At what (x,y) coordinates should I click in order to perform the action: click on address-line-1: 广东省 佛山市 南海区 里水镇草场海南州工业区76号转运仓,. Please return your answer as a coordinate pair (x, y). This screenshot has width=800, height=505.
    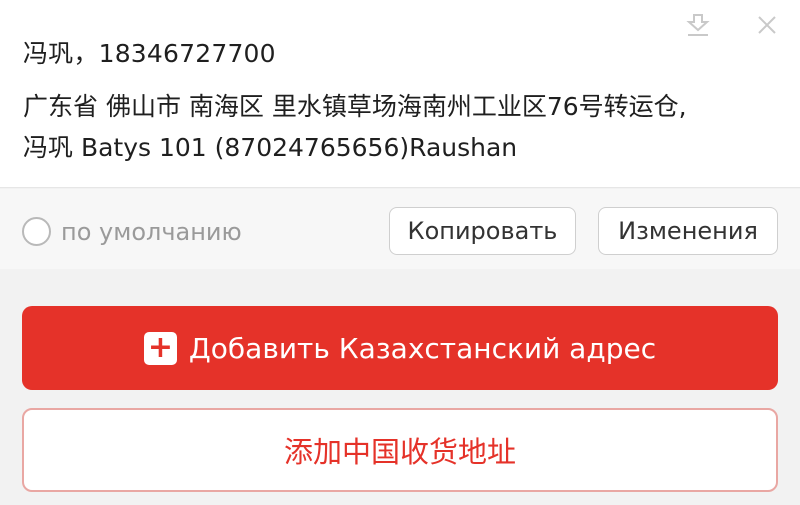
    Looking at the image, I should click on (355, 106).